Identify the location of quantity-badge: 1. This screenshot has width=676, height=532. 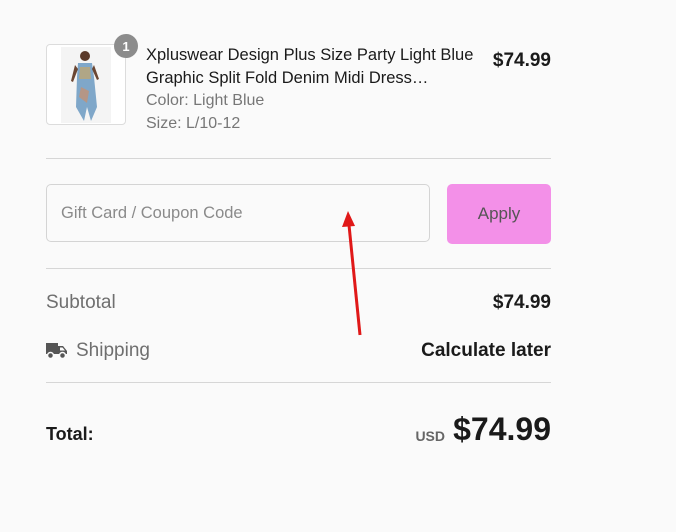
(126, 46).